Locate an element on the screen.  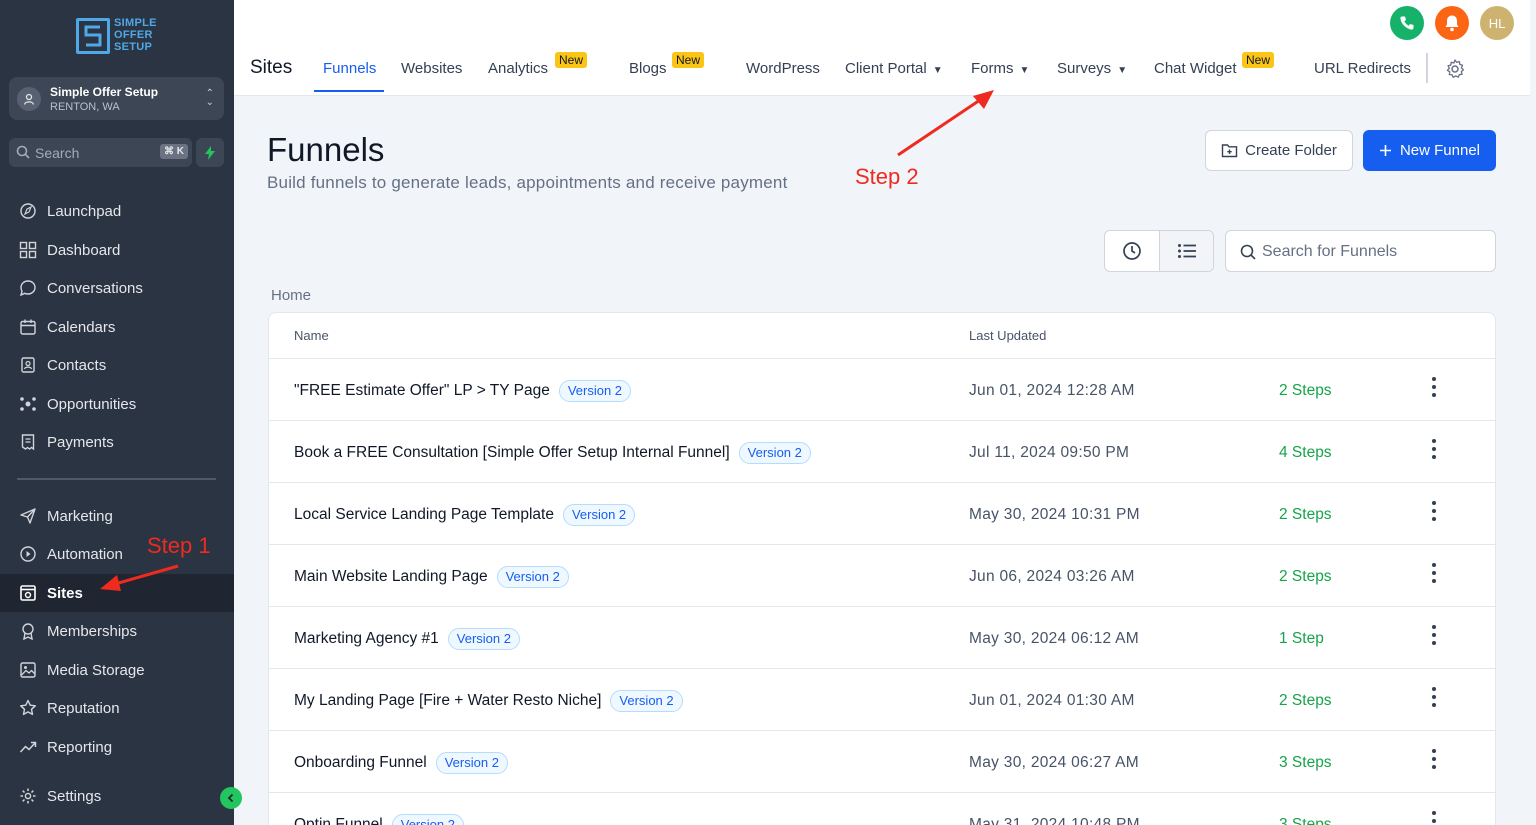
account-location: RENTON, WA is located at coordinates (85, 107).